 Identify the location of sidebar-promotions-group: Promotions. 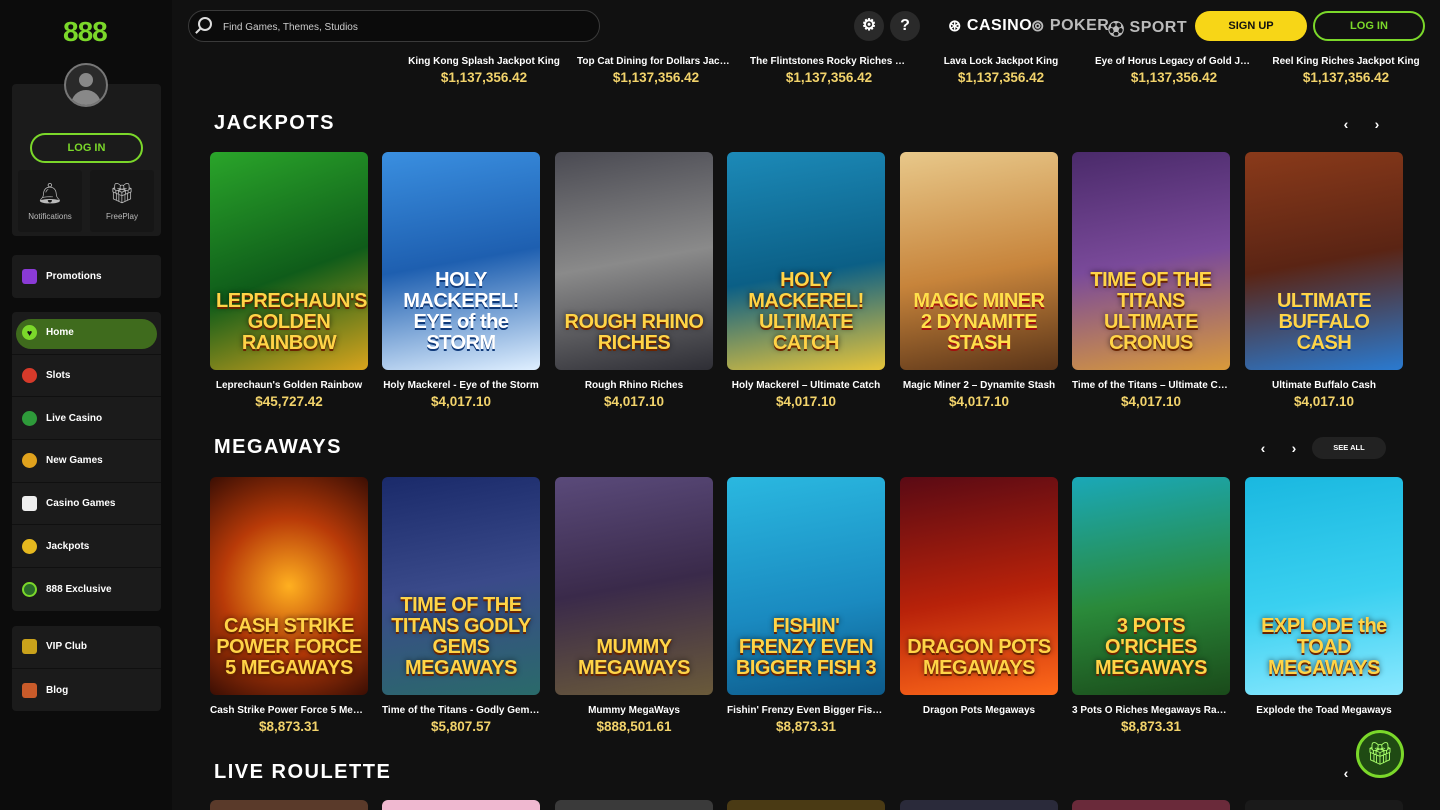
(86, 276).